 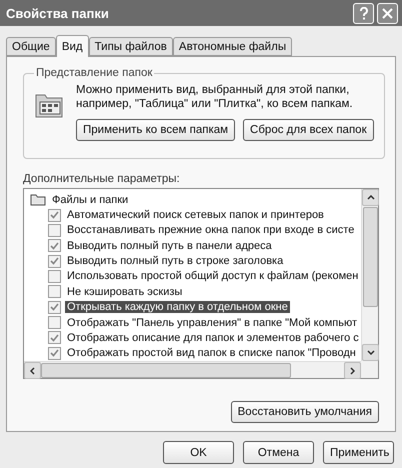 I want to click on option-label: Не кэшировать эскизы, so click(x=124, y=292).